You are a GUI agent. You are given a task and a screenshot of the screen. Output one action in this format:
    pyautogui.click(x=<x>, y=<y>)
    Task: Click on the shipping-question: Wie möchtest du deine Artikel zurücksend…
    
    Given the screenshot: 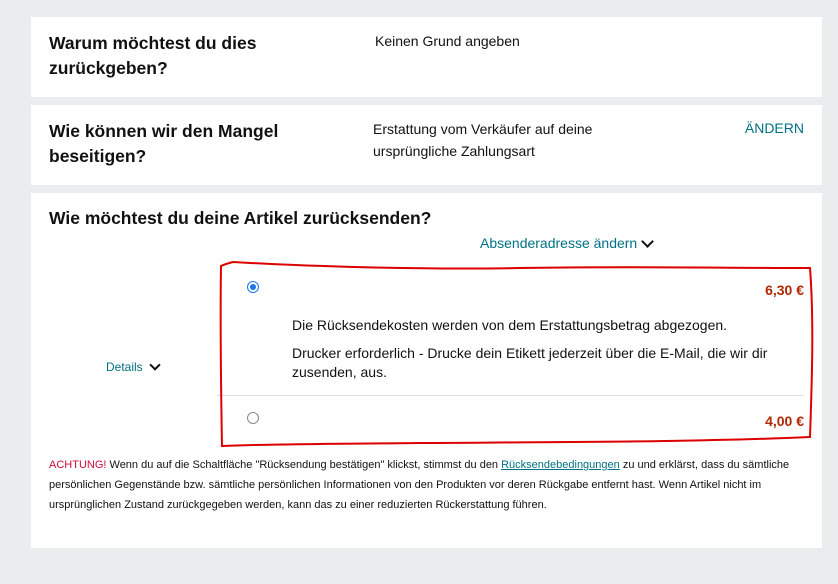 What is the action you would take?
    pyautogui.click(x=240, y=218)
    